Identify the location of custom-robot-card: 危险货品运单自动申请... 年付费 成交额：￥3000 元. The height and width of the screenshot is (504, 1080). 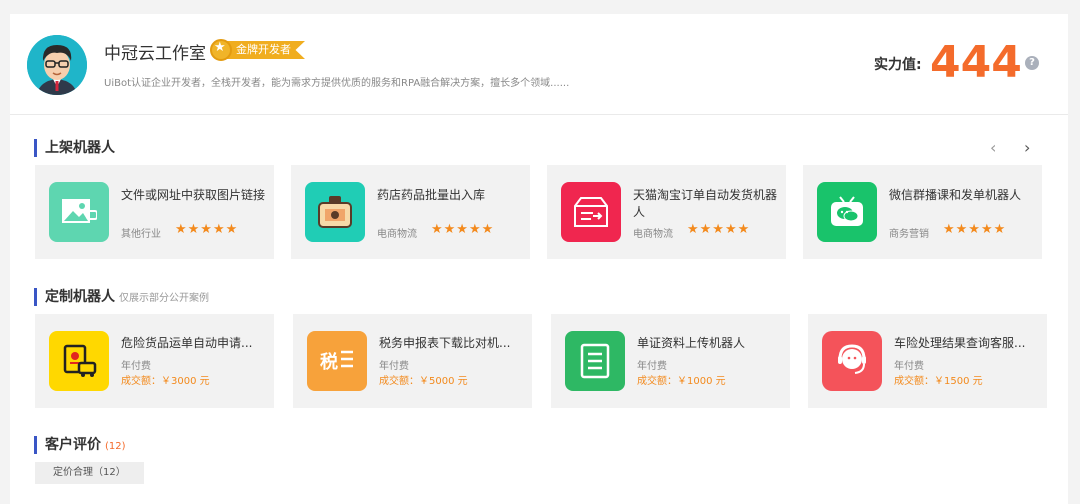
(154, 361).